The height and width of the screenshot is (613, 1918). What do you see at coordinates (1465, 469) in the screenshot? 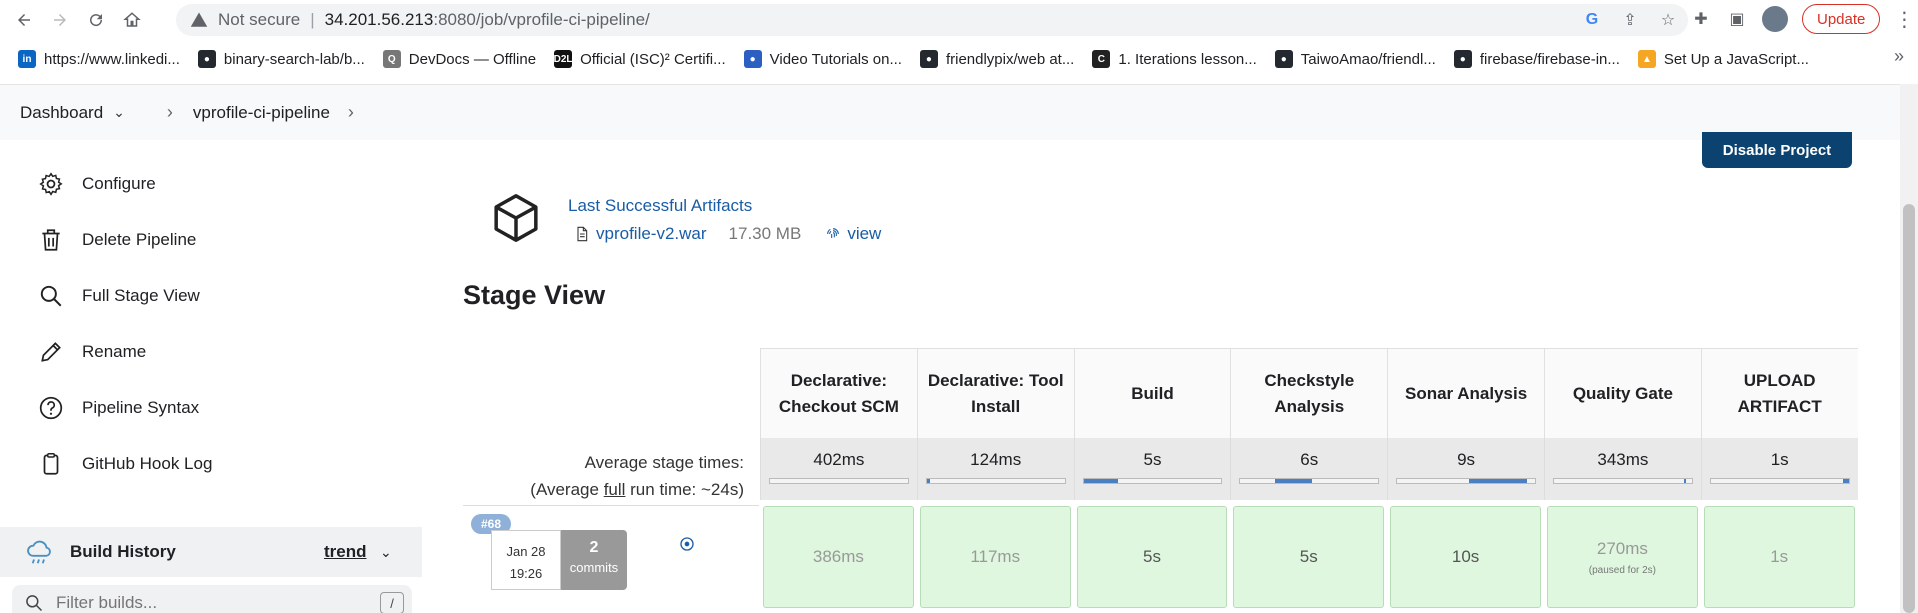
I see `stage-average: 9s` at bounding box center [1465, 469].